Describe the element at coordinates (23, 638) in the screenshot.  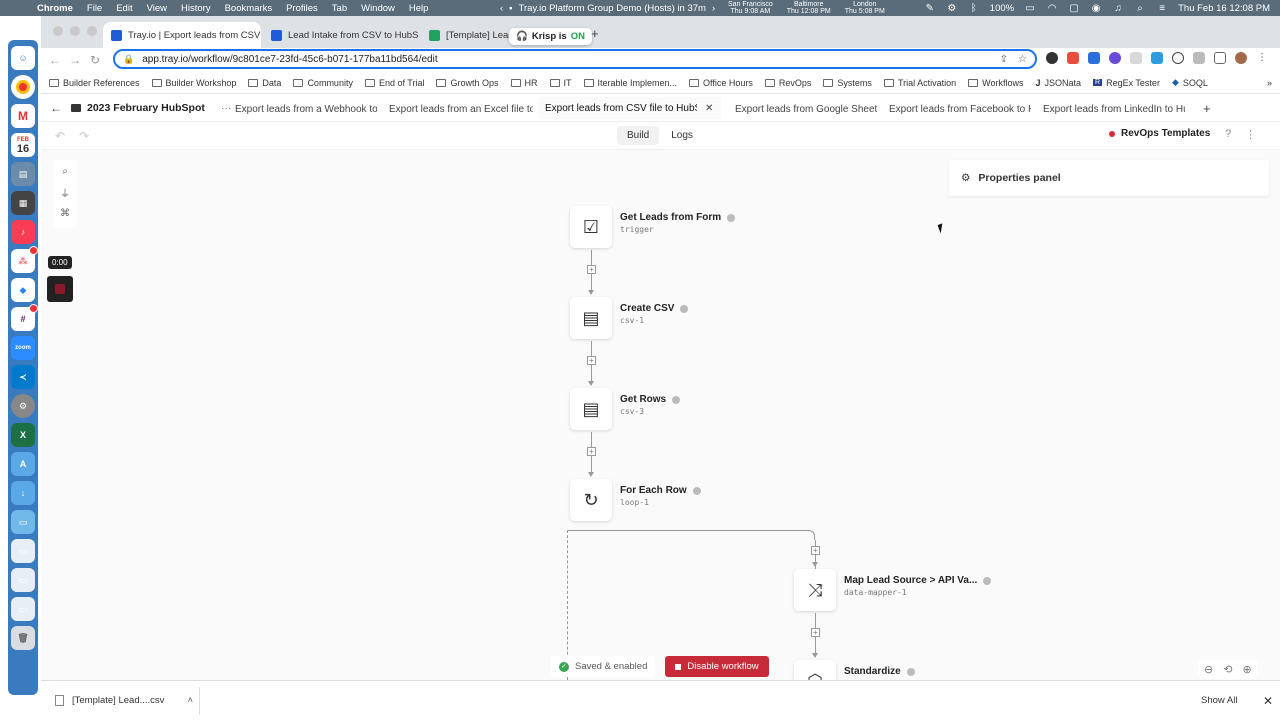
I see `trash-icon: 🗑` at that location.